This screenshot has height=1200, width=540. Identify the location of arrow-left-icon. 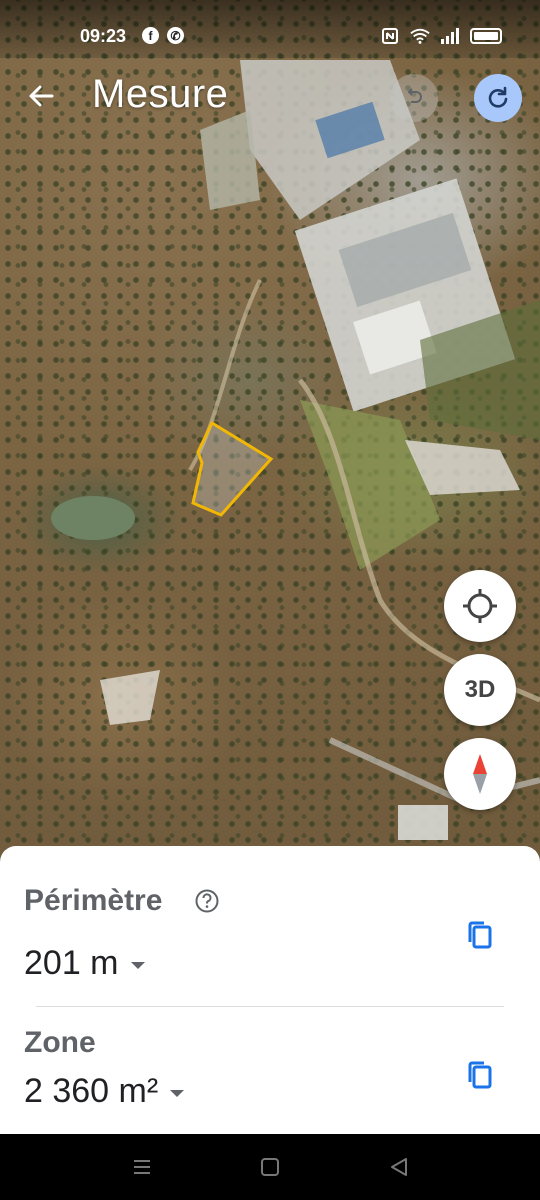
(41, 96).